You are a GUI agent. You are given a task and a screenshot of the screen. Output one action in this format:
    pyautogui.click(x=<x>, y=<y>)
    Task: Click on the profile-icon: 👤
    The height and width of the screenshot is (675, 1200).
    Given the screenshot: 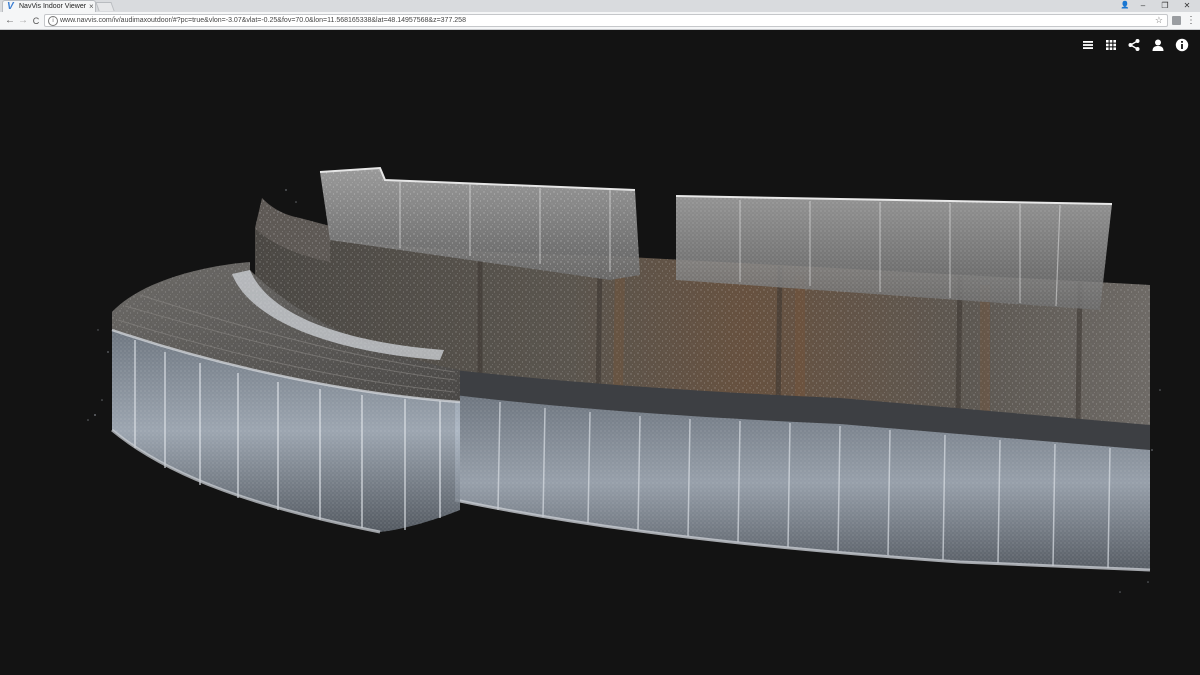 What is the action you would take?
    pyautogui.click(x=1125, y=6)
    